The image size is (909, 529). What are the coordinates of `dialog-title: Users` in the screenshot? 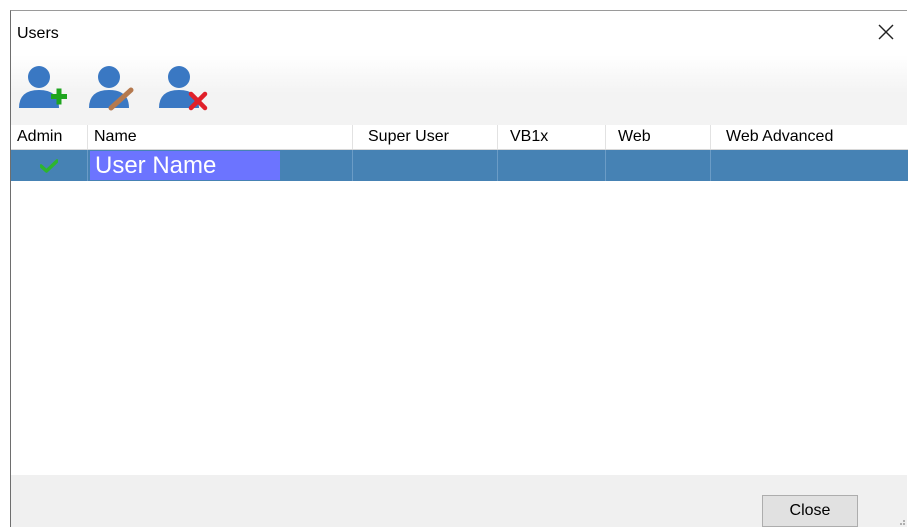 It's located at (38, 33).